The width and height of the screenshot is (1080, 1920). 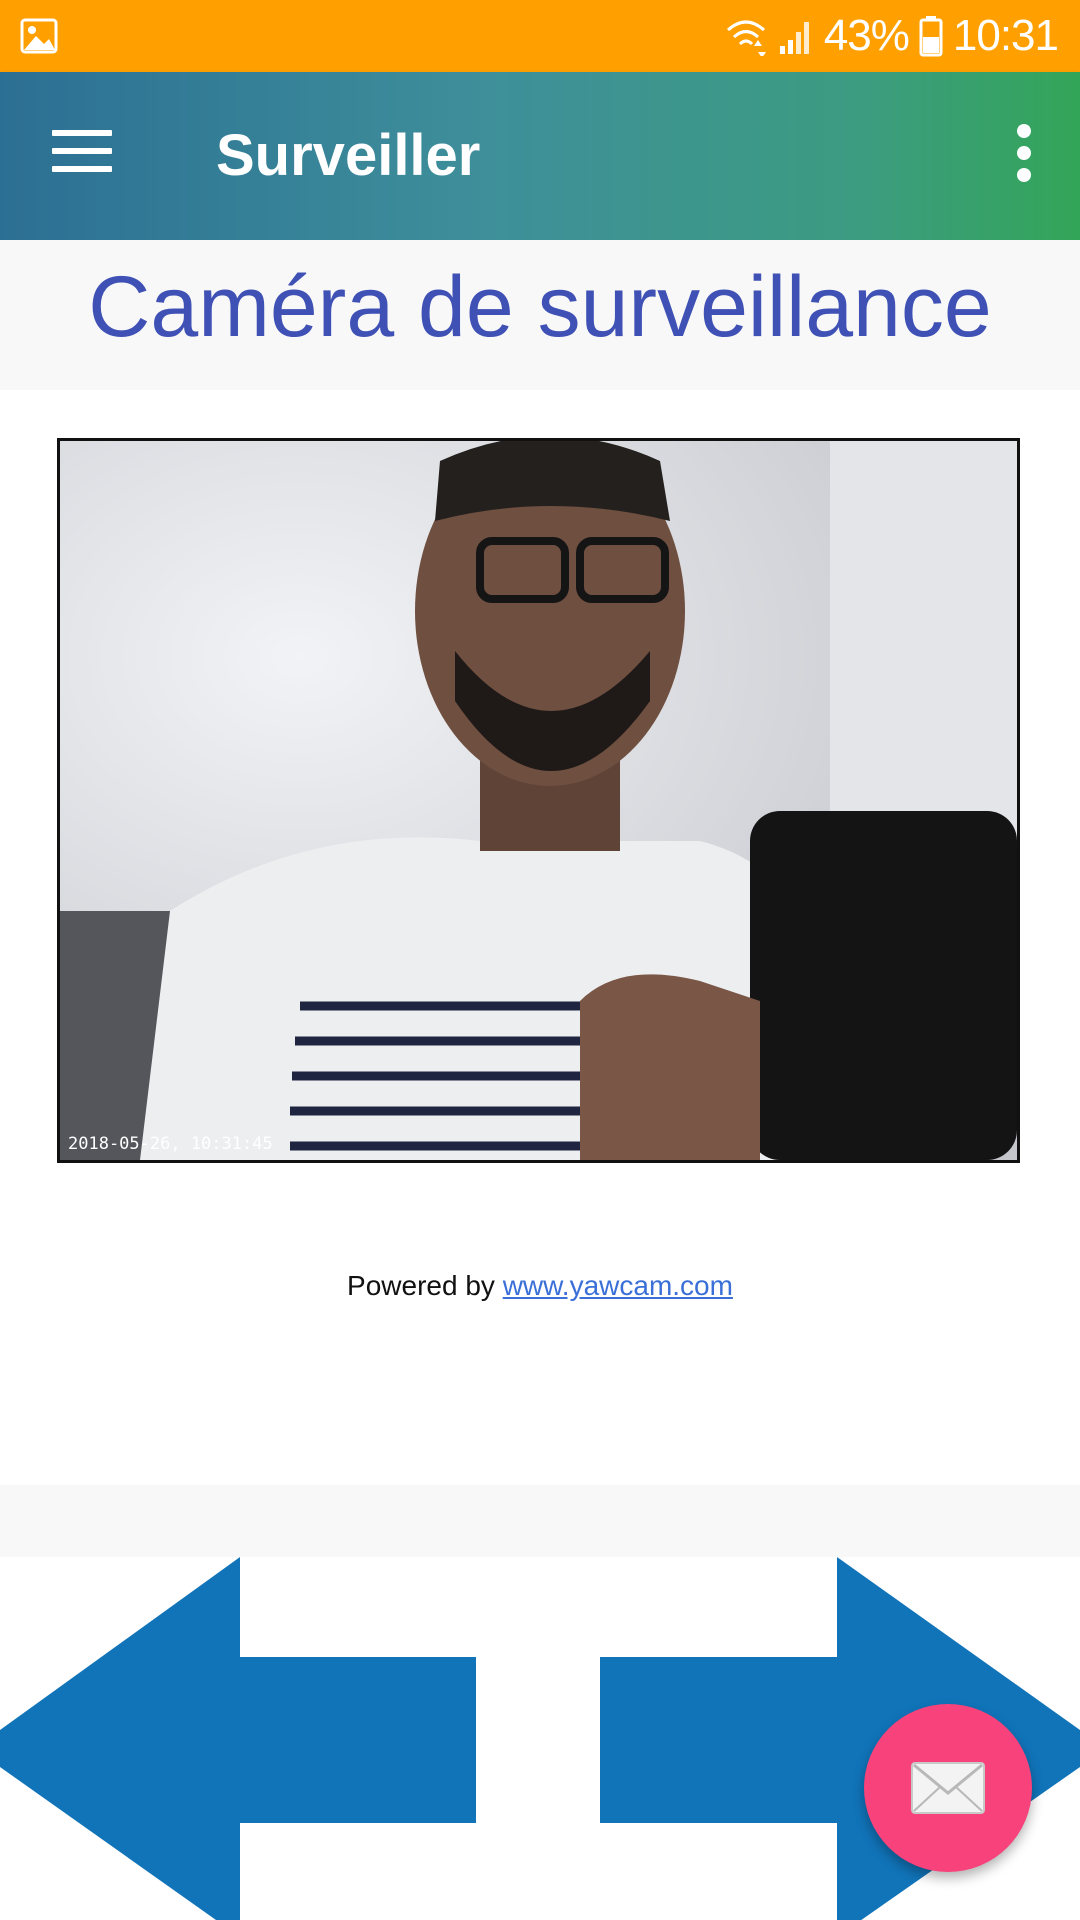 What do you see at coordinates (540, 36) in the screenshot?
I see `status-bar: 43% 10:31` at bounding box center [540, 36].